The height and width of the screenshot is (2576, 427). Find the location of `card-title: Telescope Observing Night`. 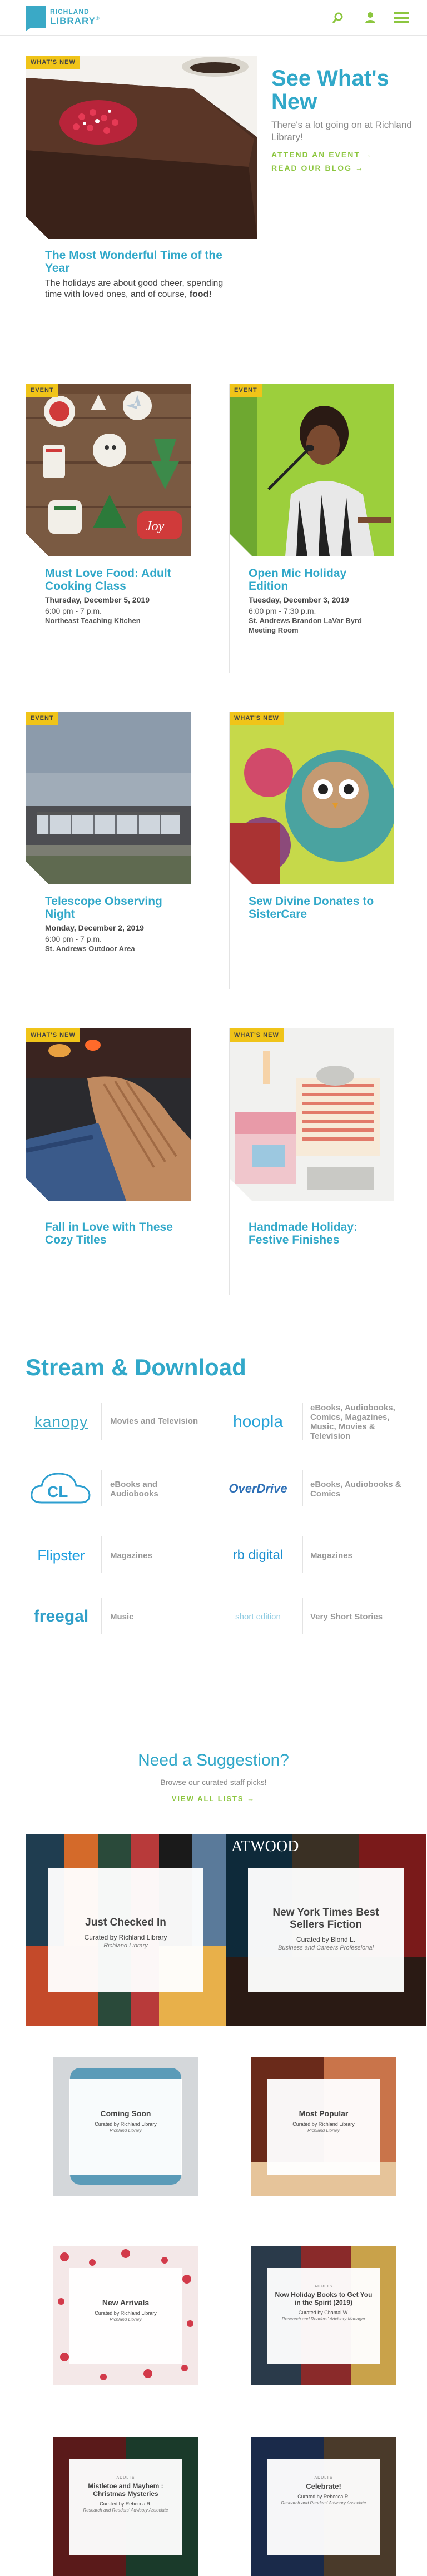

card-title: Telescope Observing Night is located at coordinates (111, 908).